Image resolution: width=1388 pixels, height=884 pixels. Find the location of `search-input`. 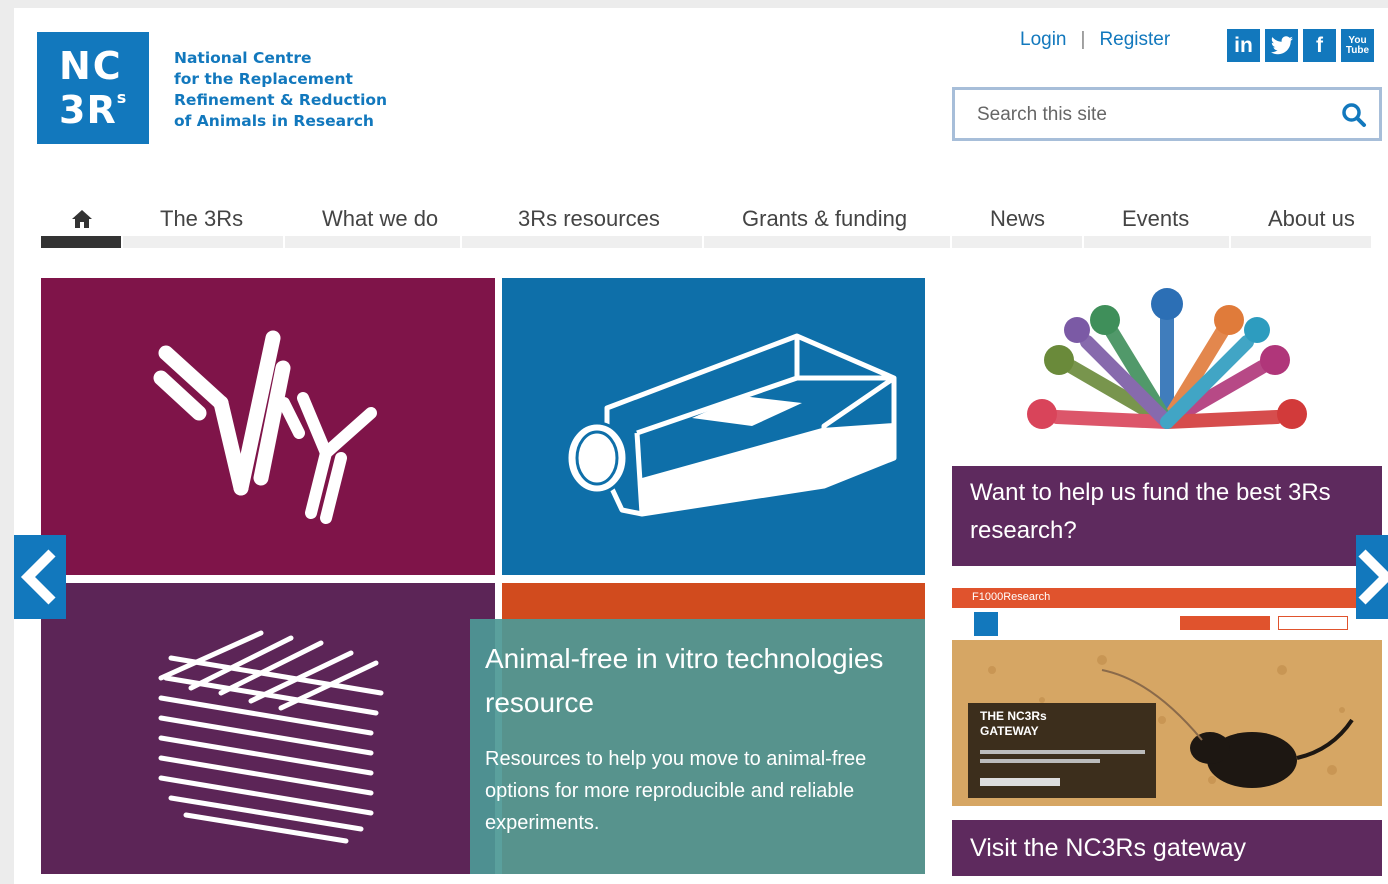

search-input is located at coordinates (1152, 115).